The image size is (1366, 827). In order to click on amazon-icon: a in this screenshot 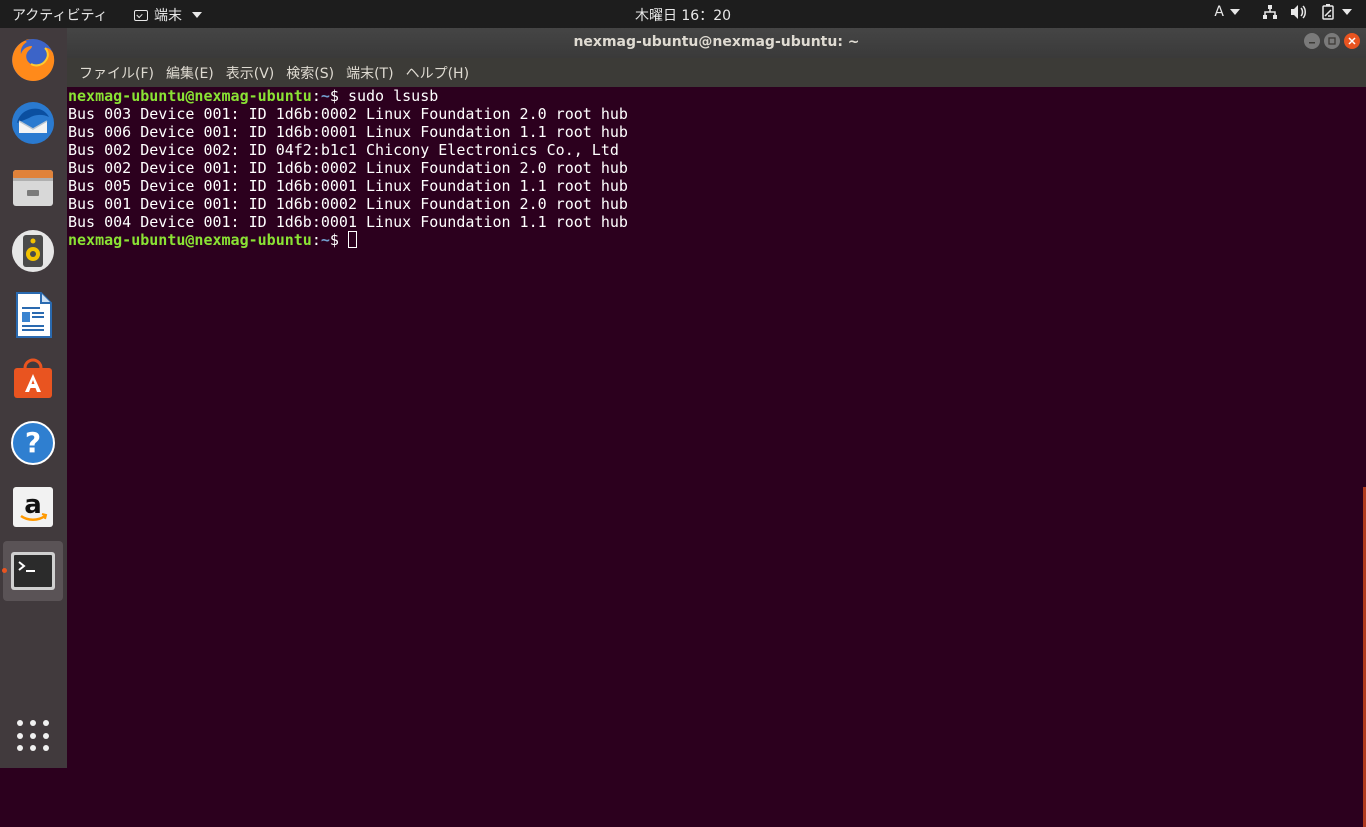, I will do `click(33, 507)`.